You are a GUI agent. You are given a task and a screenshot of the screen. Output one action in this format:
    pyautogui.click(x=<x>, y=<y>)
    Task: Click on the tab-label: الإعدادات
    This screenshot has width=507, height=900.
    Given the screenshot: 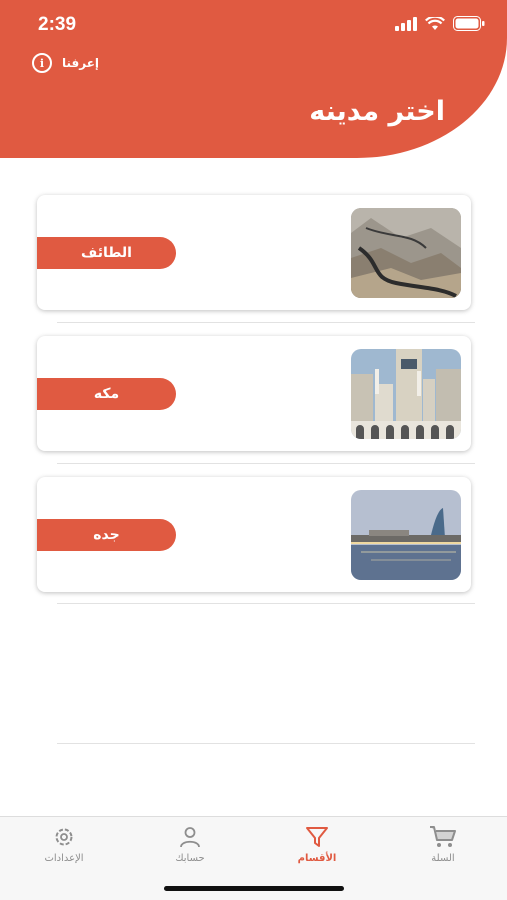 What is the action you would take?
    pyautogui.click(x=64, y=858)
    